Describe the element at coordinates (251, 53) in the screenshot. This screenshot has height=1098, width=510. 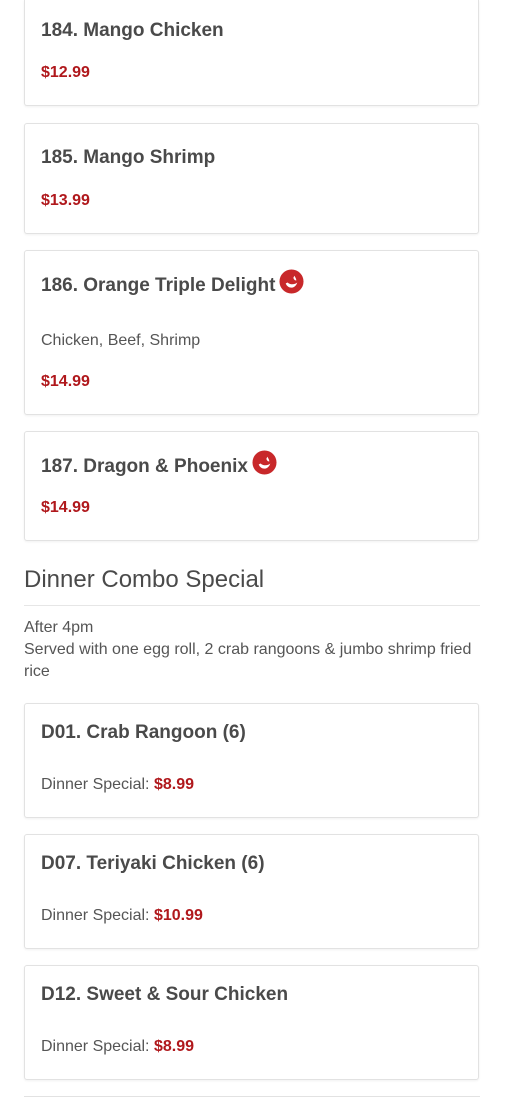
I see `menu-item-card: 184. Mango Chicken $12.99` at that location.